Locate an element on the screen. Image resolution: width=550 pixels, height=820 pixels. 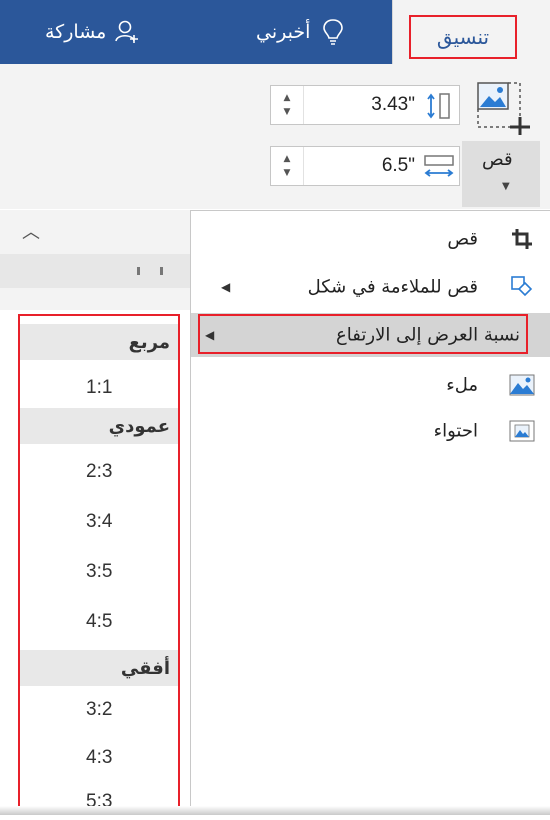
crop-icon is located at coordinates (522, 239).